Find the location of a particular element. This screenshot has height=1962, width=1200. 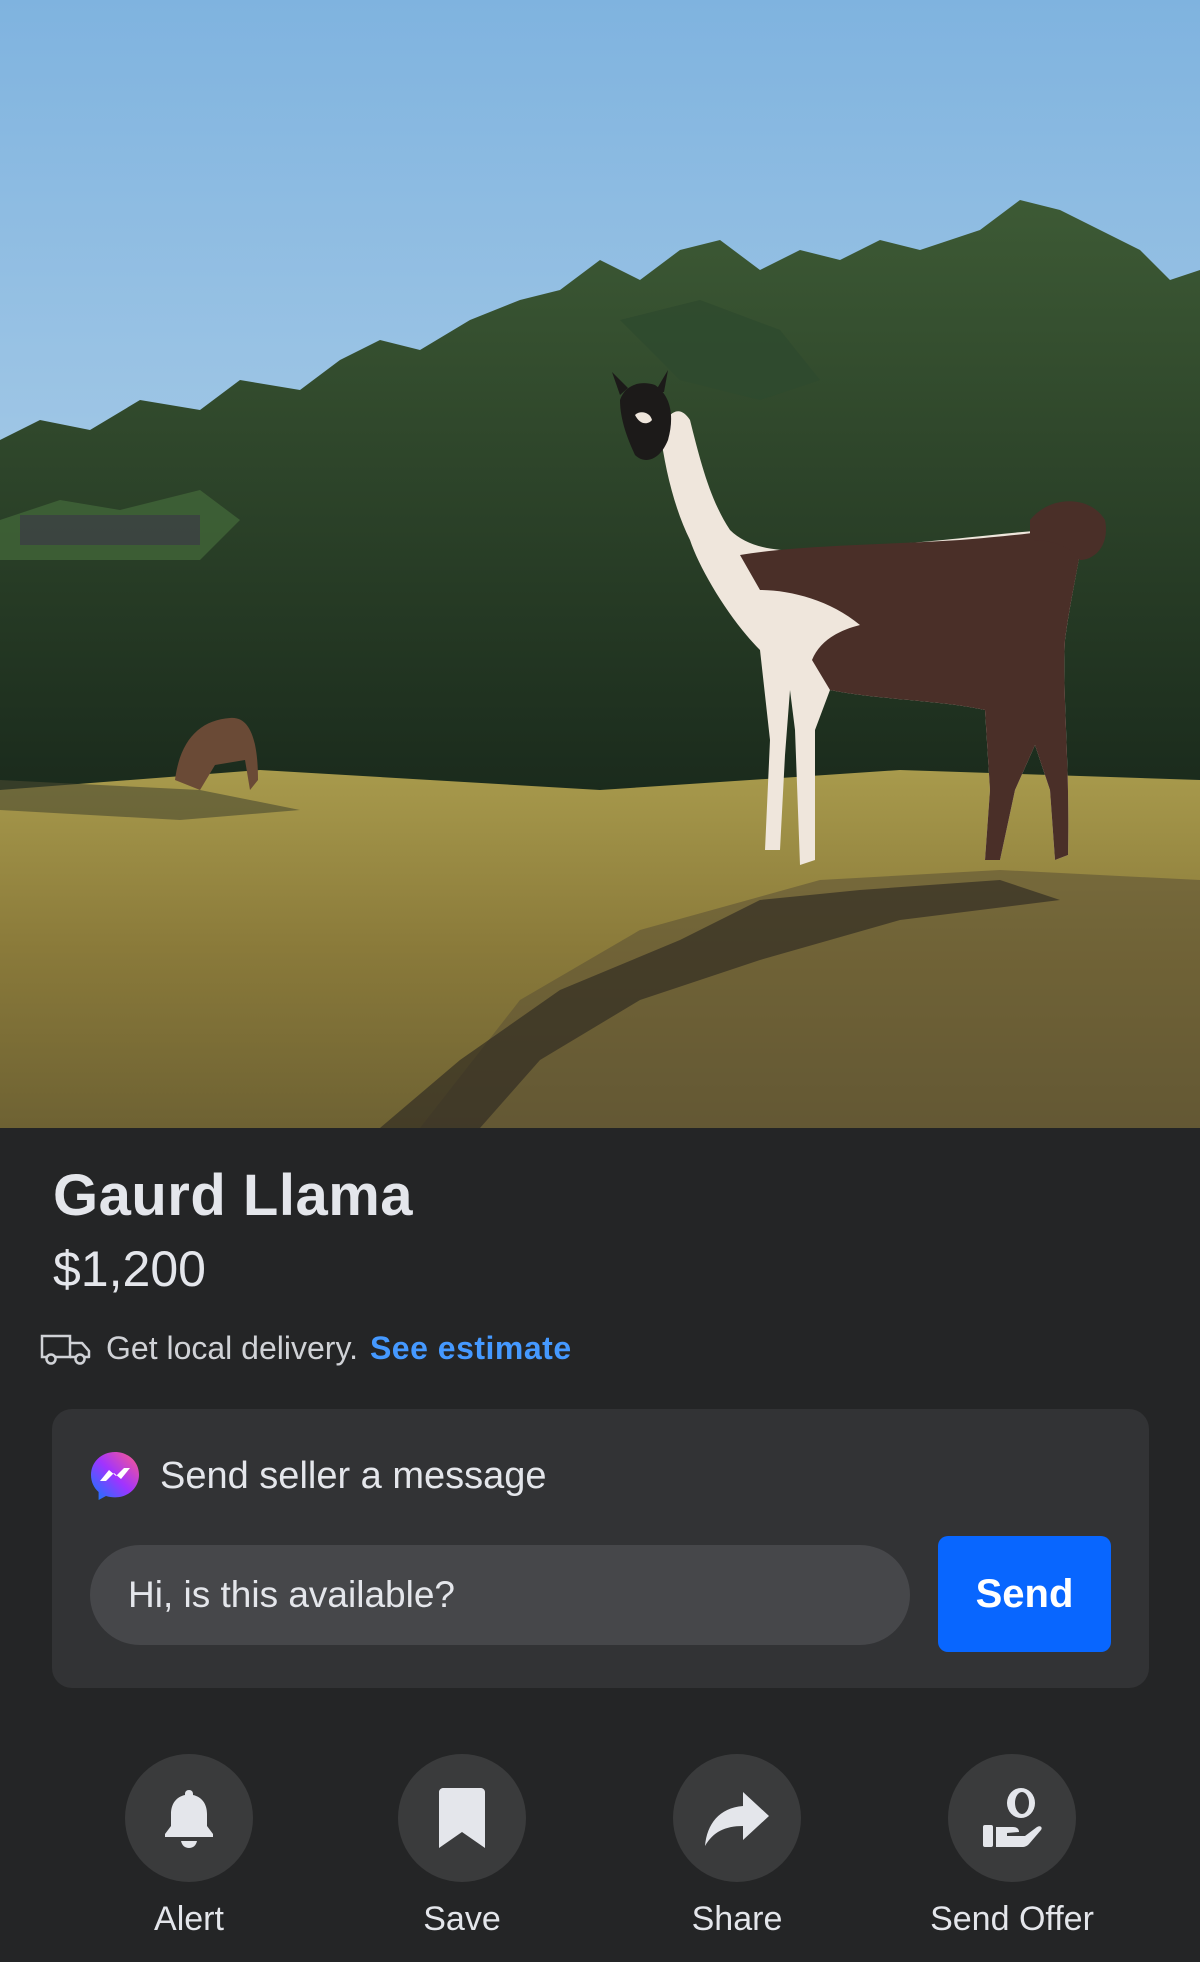

share-button: Share is located at coordinates (737, 1846).